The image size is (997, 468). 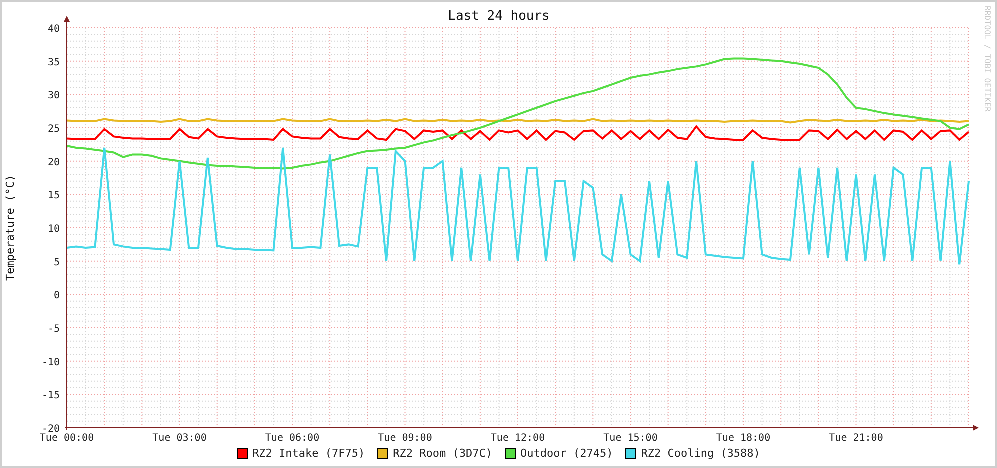 I want to click on x-tick-label: Tue 18:00, so click(x=743, y=438).